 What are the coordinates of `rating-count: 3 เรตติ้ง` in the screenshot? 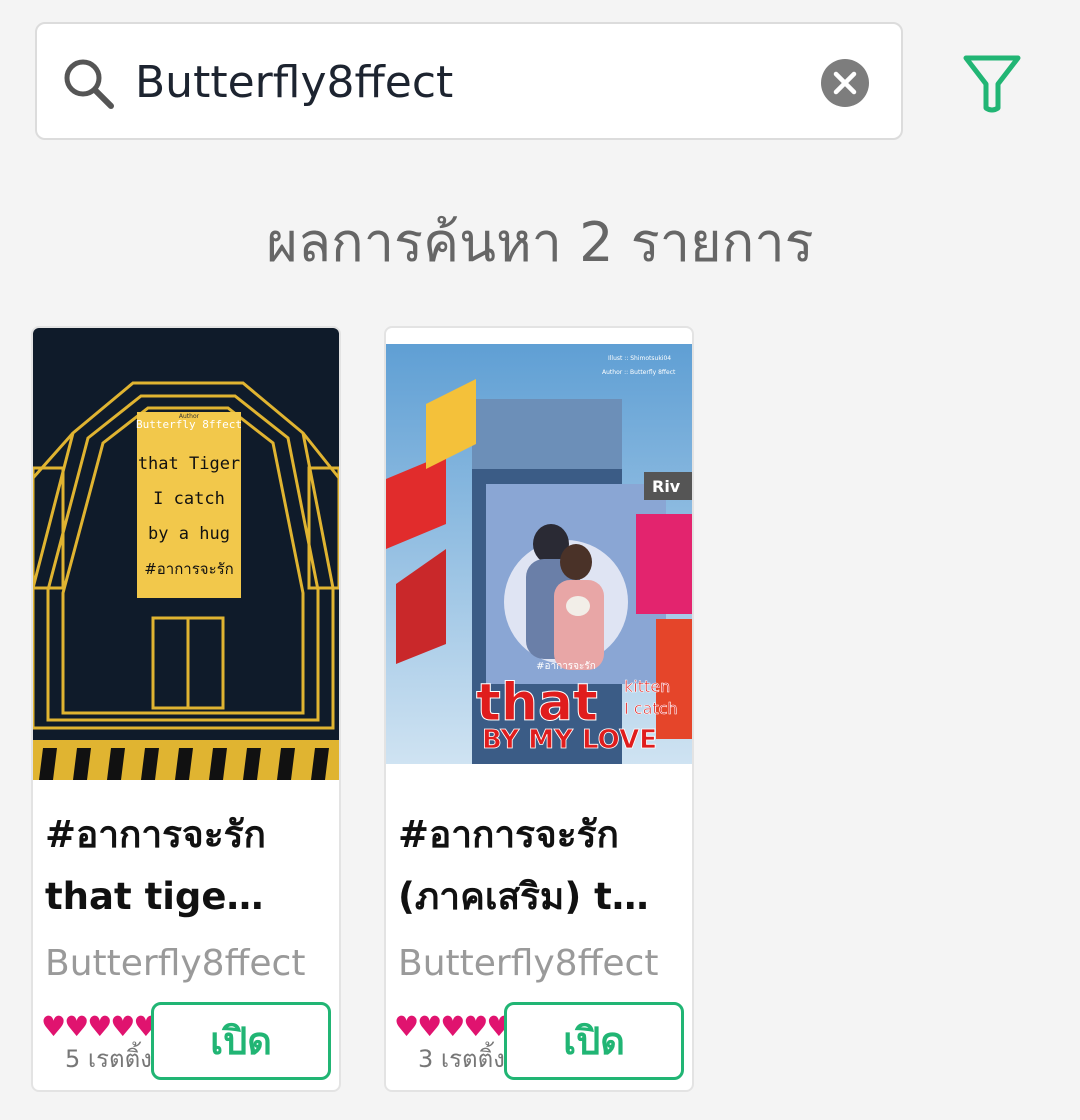 It's located at (461, 1059).